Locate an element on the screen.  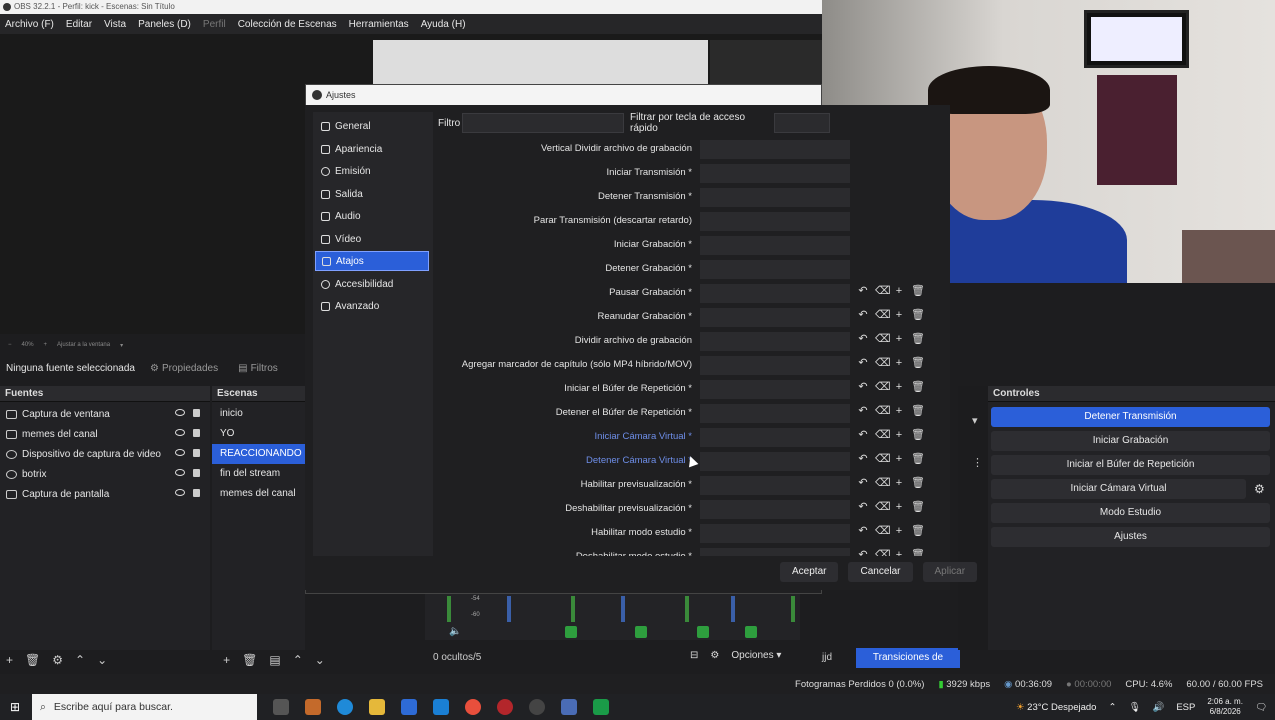
chrome-icon is located at coordinates (473, 707).